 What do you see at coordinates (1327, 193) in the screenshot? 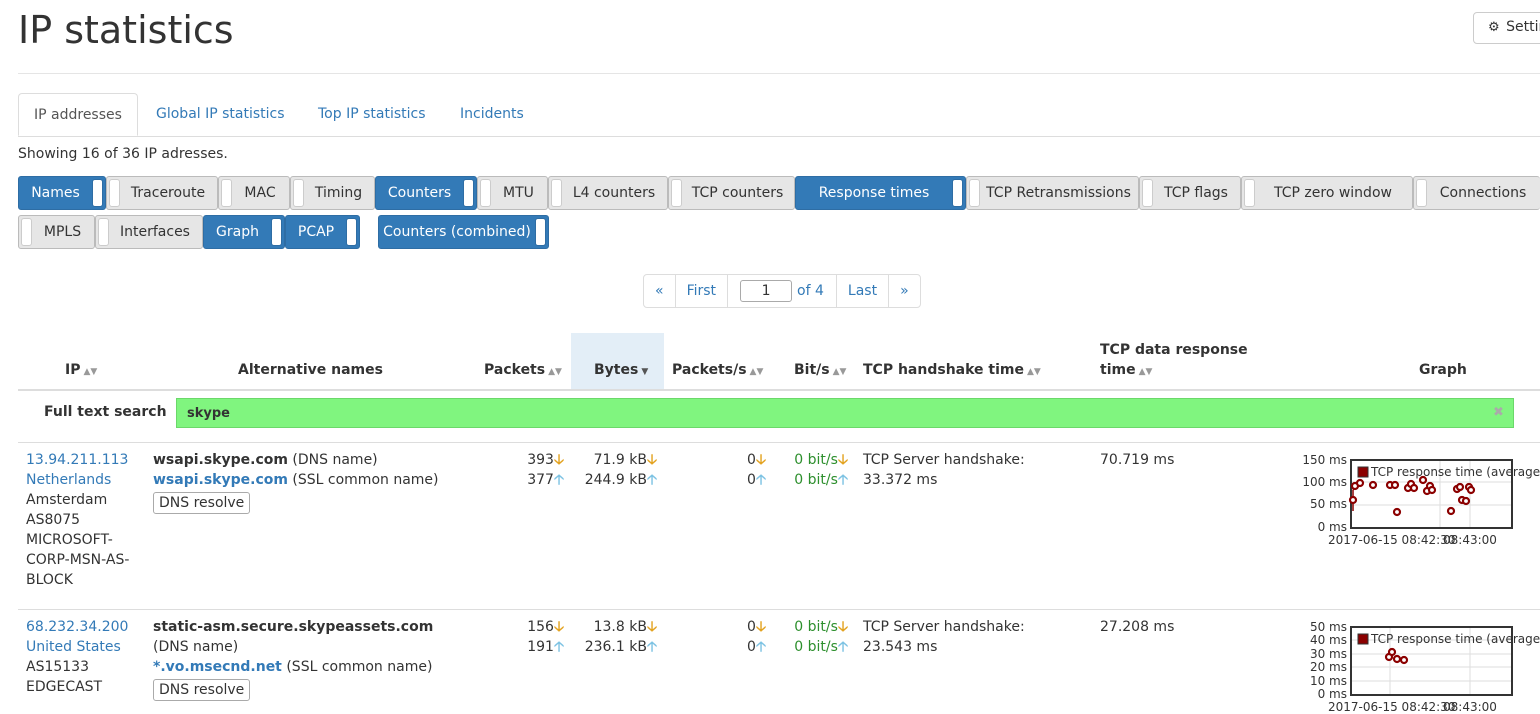
I see `toggle-tcp-zero-window: TCP zero window` at bounding box center [1327, 193].